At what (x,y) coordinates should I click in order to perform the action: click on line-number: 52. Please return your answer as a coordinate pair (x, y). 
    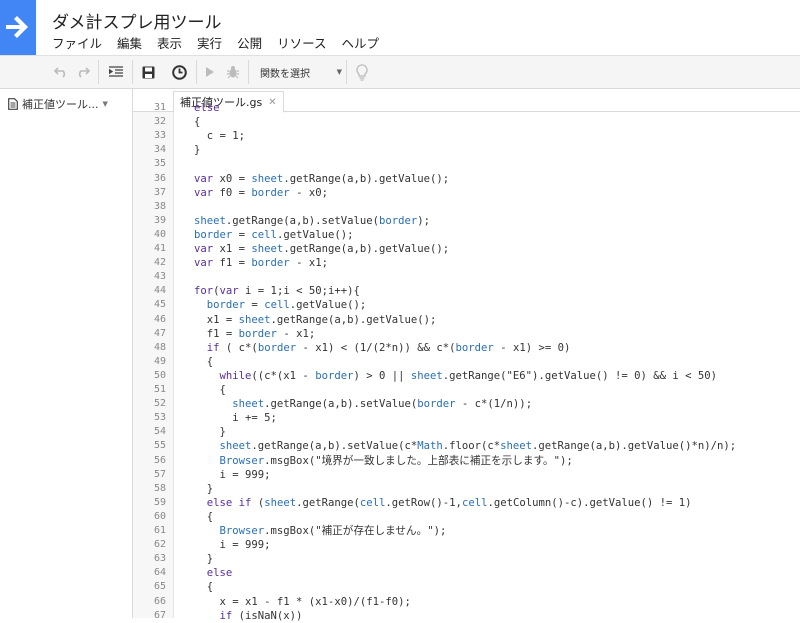
    Looking at the image, I should click on (159, 404).